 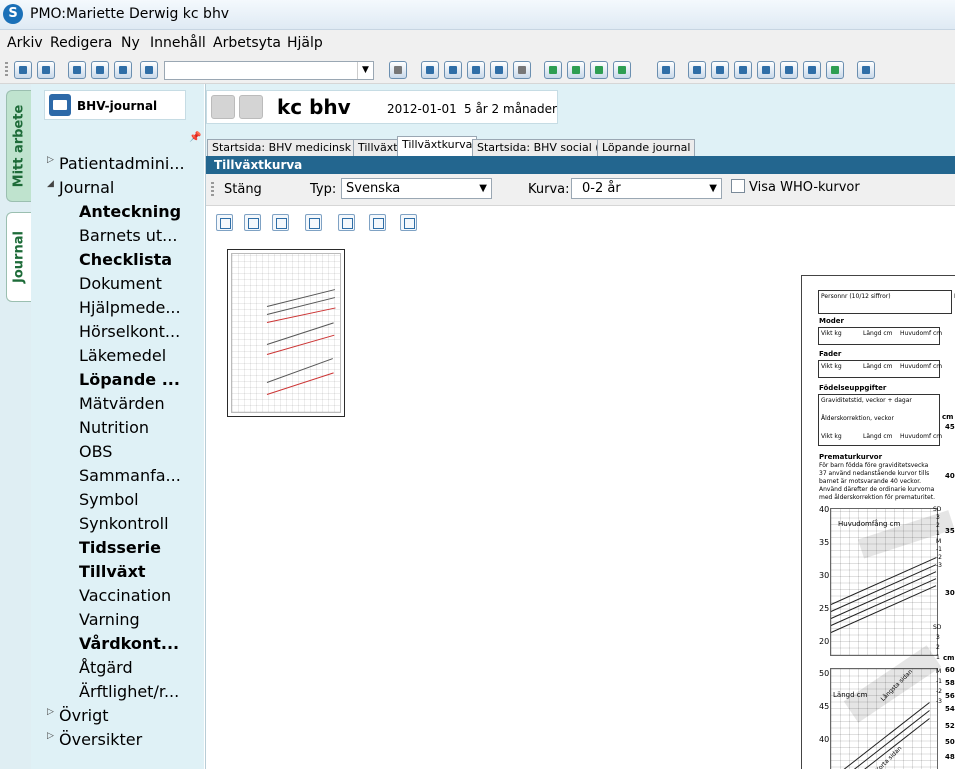 What do you see at coordinates (122, 404) in the screenshot?
I see `sidebar-item: Mätvärden` at bounding box center [122, 404].